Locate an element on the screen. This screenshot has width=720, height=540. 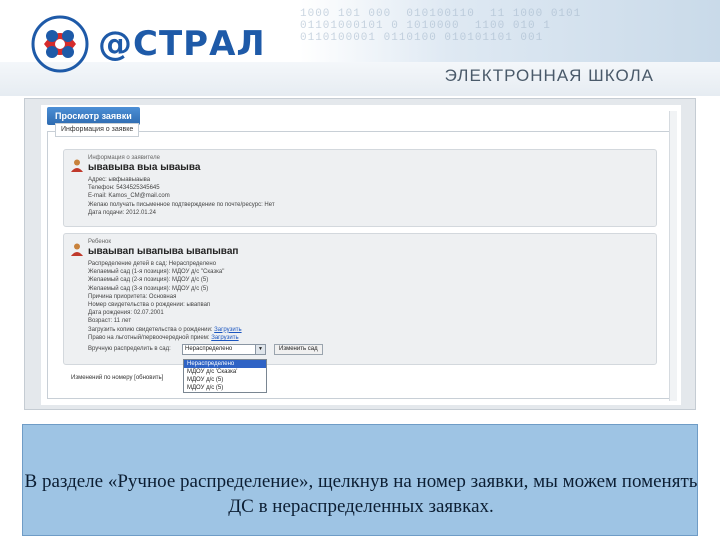
logo-text: @СТРАЛ is located at coordinates (182, 44).